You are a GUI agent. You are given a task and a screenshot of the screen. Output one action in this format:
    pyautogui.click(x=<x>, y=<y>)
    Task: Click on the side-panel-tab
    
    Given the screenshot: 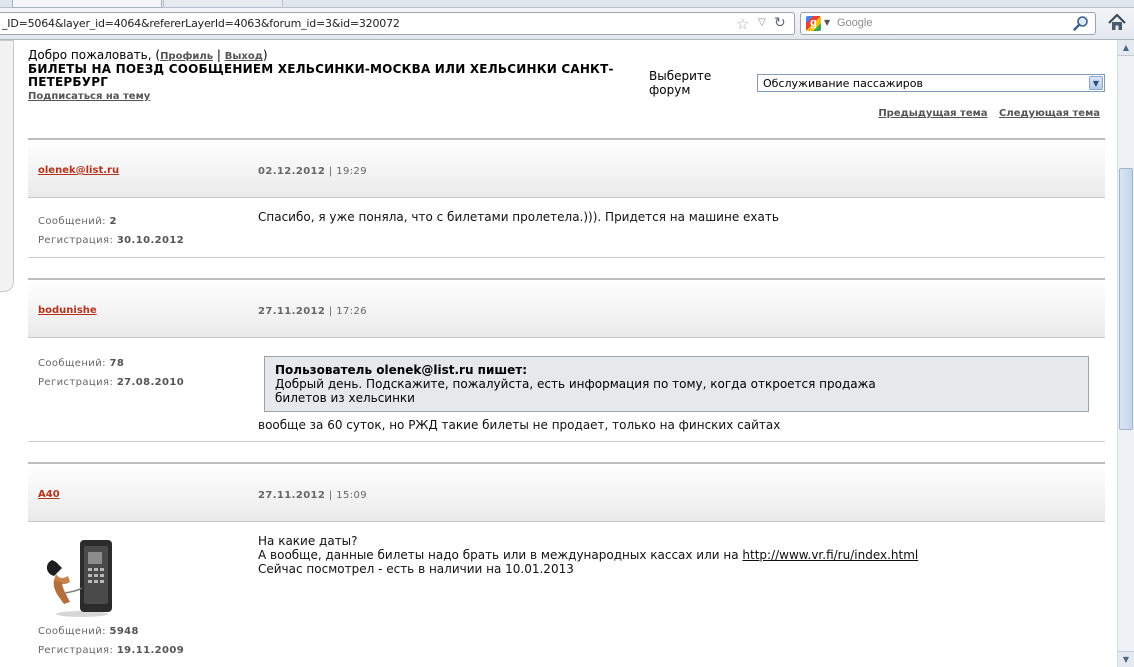 What is the action you would take?
    pyautogui.click(x=7, y=166)
    